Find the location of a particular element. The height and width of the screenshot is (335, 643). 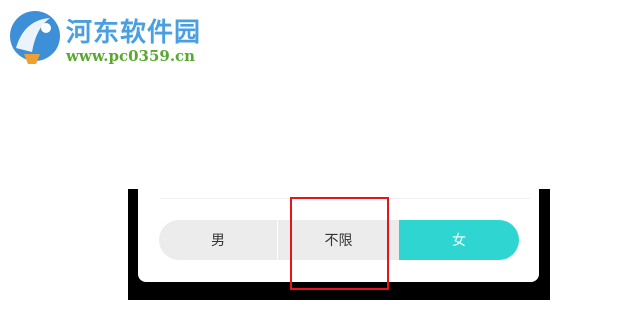

gender-option-female: 女 is located at coordinates (459, 240).